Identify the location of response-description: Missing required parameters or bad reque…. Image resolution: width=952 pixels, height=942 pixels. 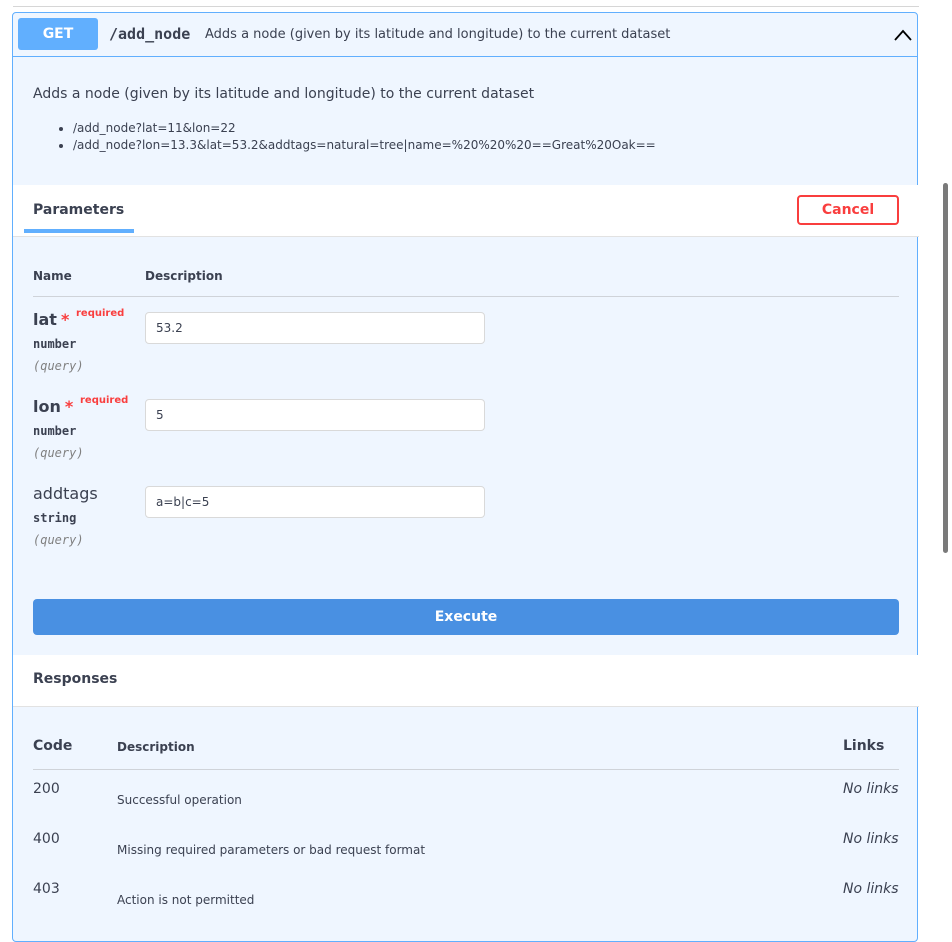
(271, 850).